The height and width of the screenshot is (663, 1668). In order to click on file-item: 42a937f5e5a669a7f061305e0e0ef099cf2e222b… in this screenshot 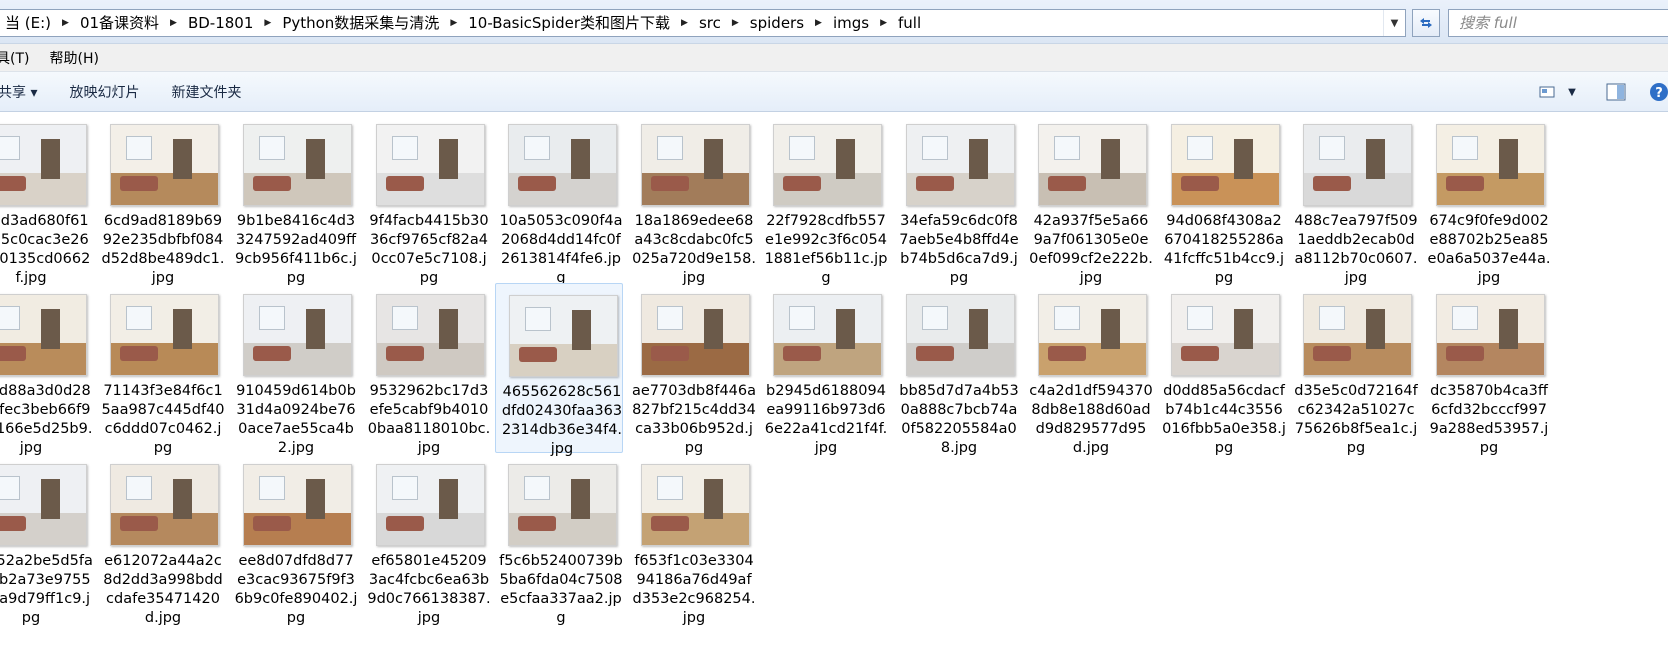, I will do `click(1089, 199)`.